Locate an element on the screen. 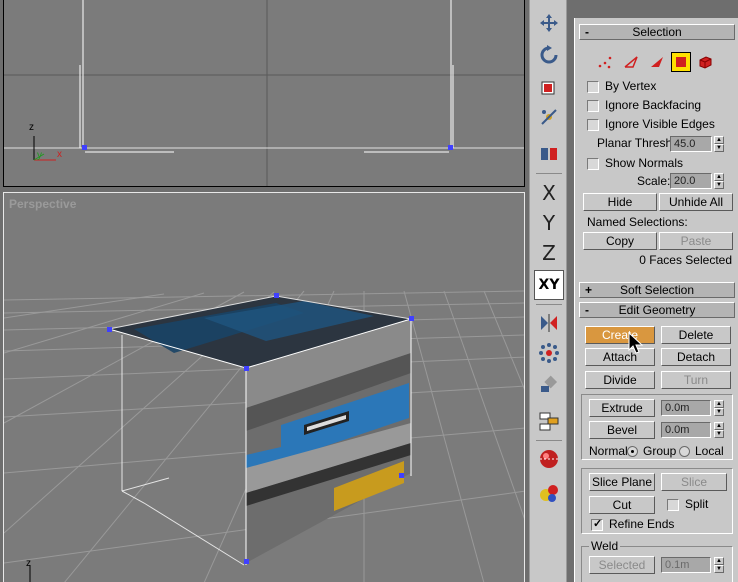 The image size is (738, 582). extrude-amount-spinner: ▲ ▼ is located at coordinates (719, 408).